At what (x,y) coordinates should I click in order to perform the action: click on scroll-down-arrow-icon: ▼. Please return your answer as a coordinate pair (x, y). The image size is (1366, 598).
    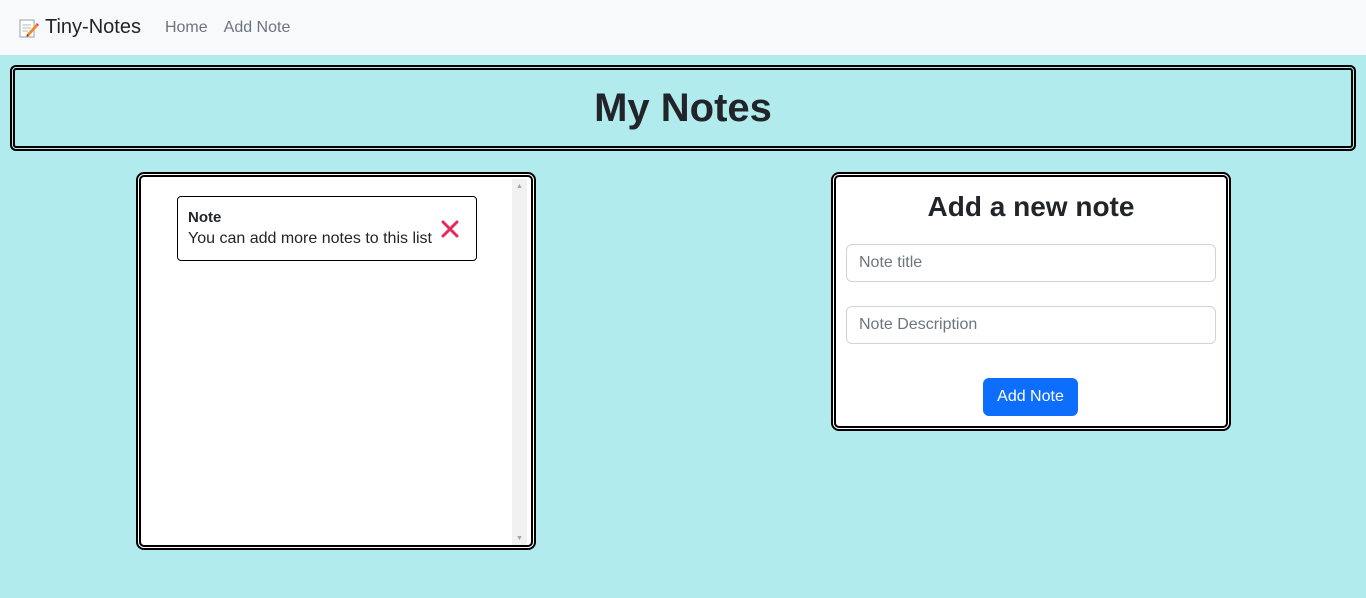
    Looking at the image, I should click on (519, 538).